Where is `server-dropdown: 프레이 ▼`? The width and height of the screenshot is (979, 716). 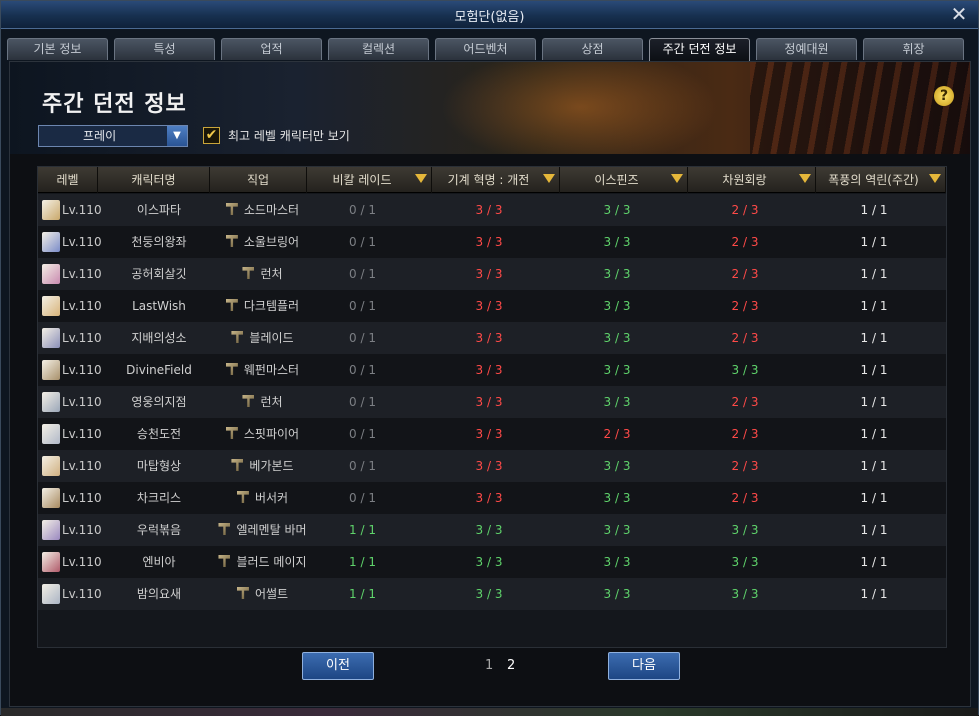
server-dropdown: 프레이 ▼ is located at coordinates (113, 136).